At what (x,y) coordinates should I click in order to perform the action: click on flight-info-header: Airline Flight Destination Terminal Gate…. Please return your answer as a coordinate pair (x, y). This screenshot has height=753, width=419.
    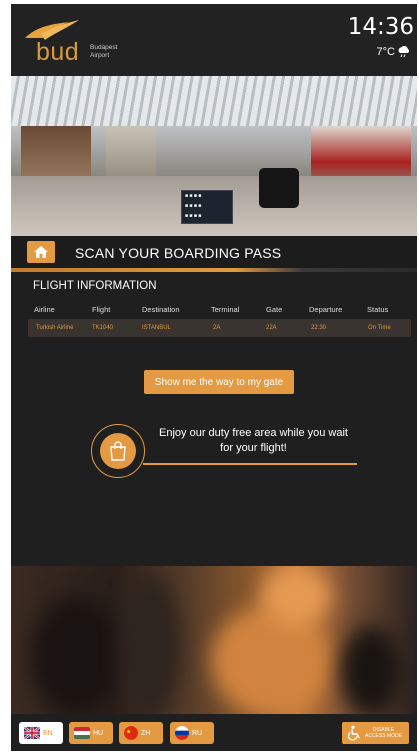
    Looking at the image, I should click on (219, 309).